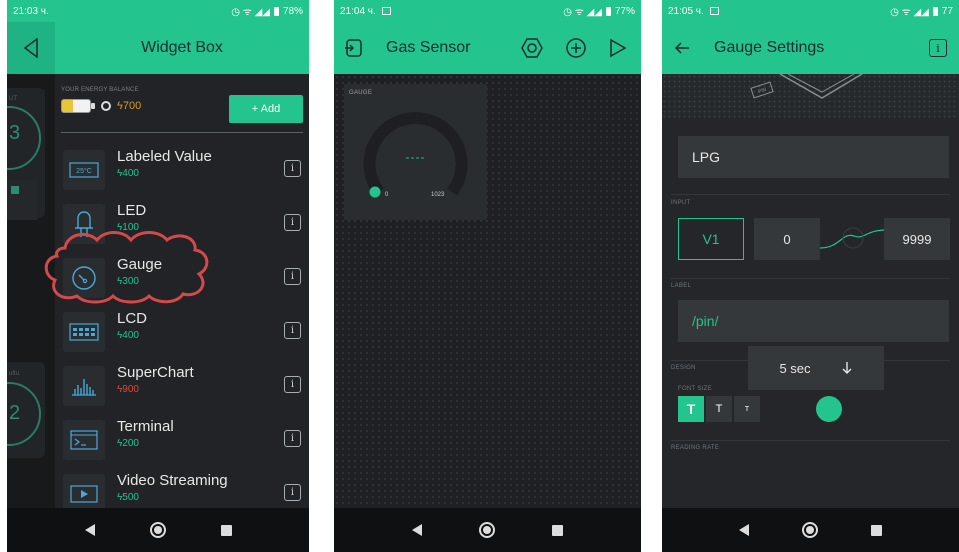 The height and width of the screenshot is (552, 959). Describe the element at coordinates (618, 48) in the screenshot. I see `play-icon` at that location.